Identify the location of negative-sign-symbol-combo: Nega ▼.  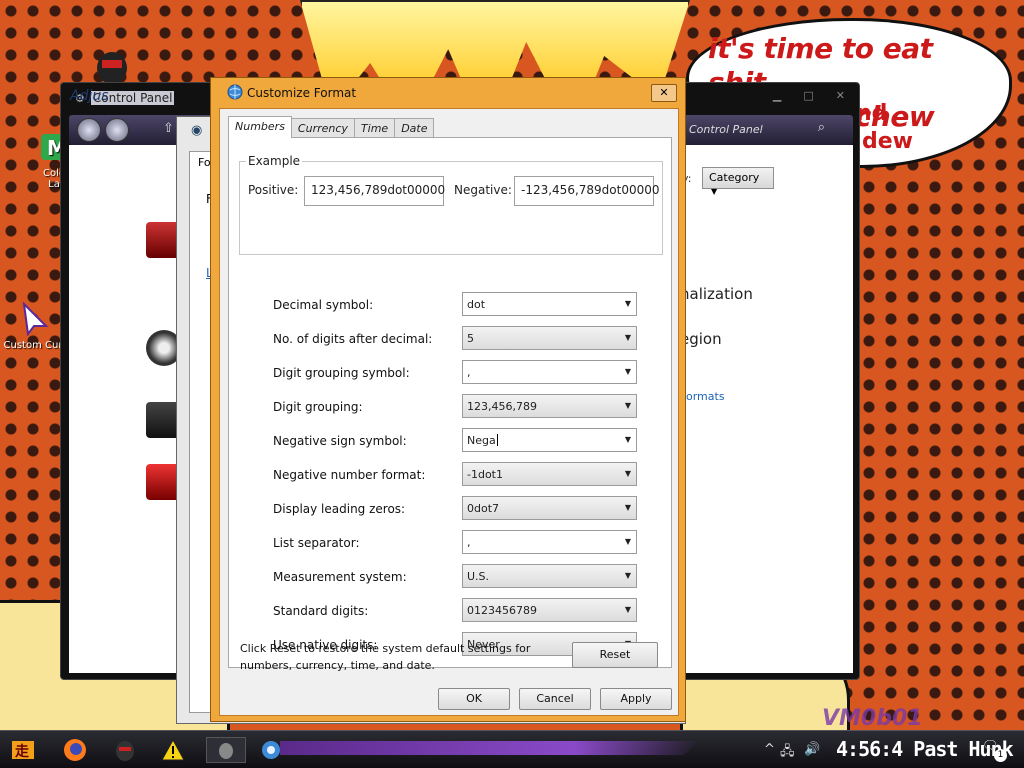
(549, 440).